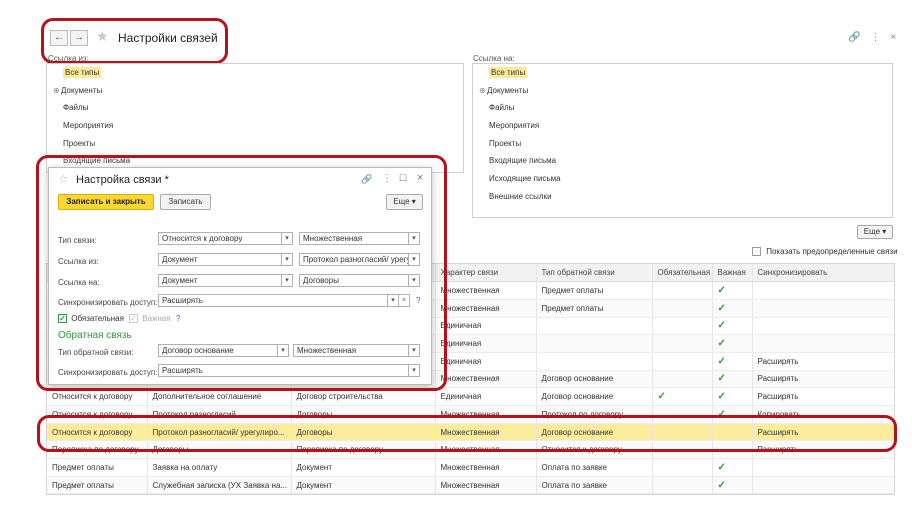  What do you see at coordinates (867, 37) in the screenshot?
I see `header-actions: 🔗 ⋮ ×` at bounding box center [867, 37].